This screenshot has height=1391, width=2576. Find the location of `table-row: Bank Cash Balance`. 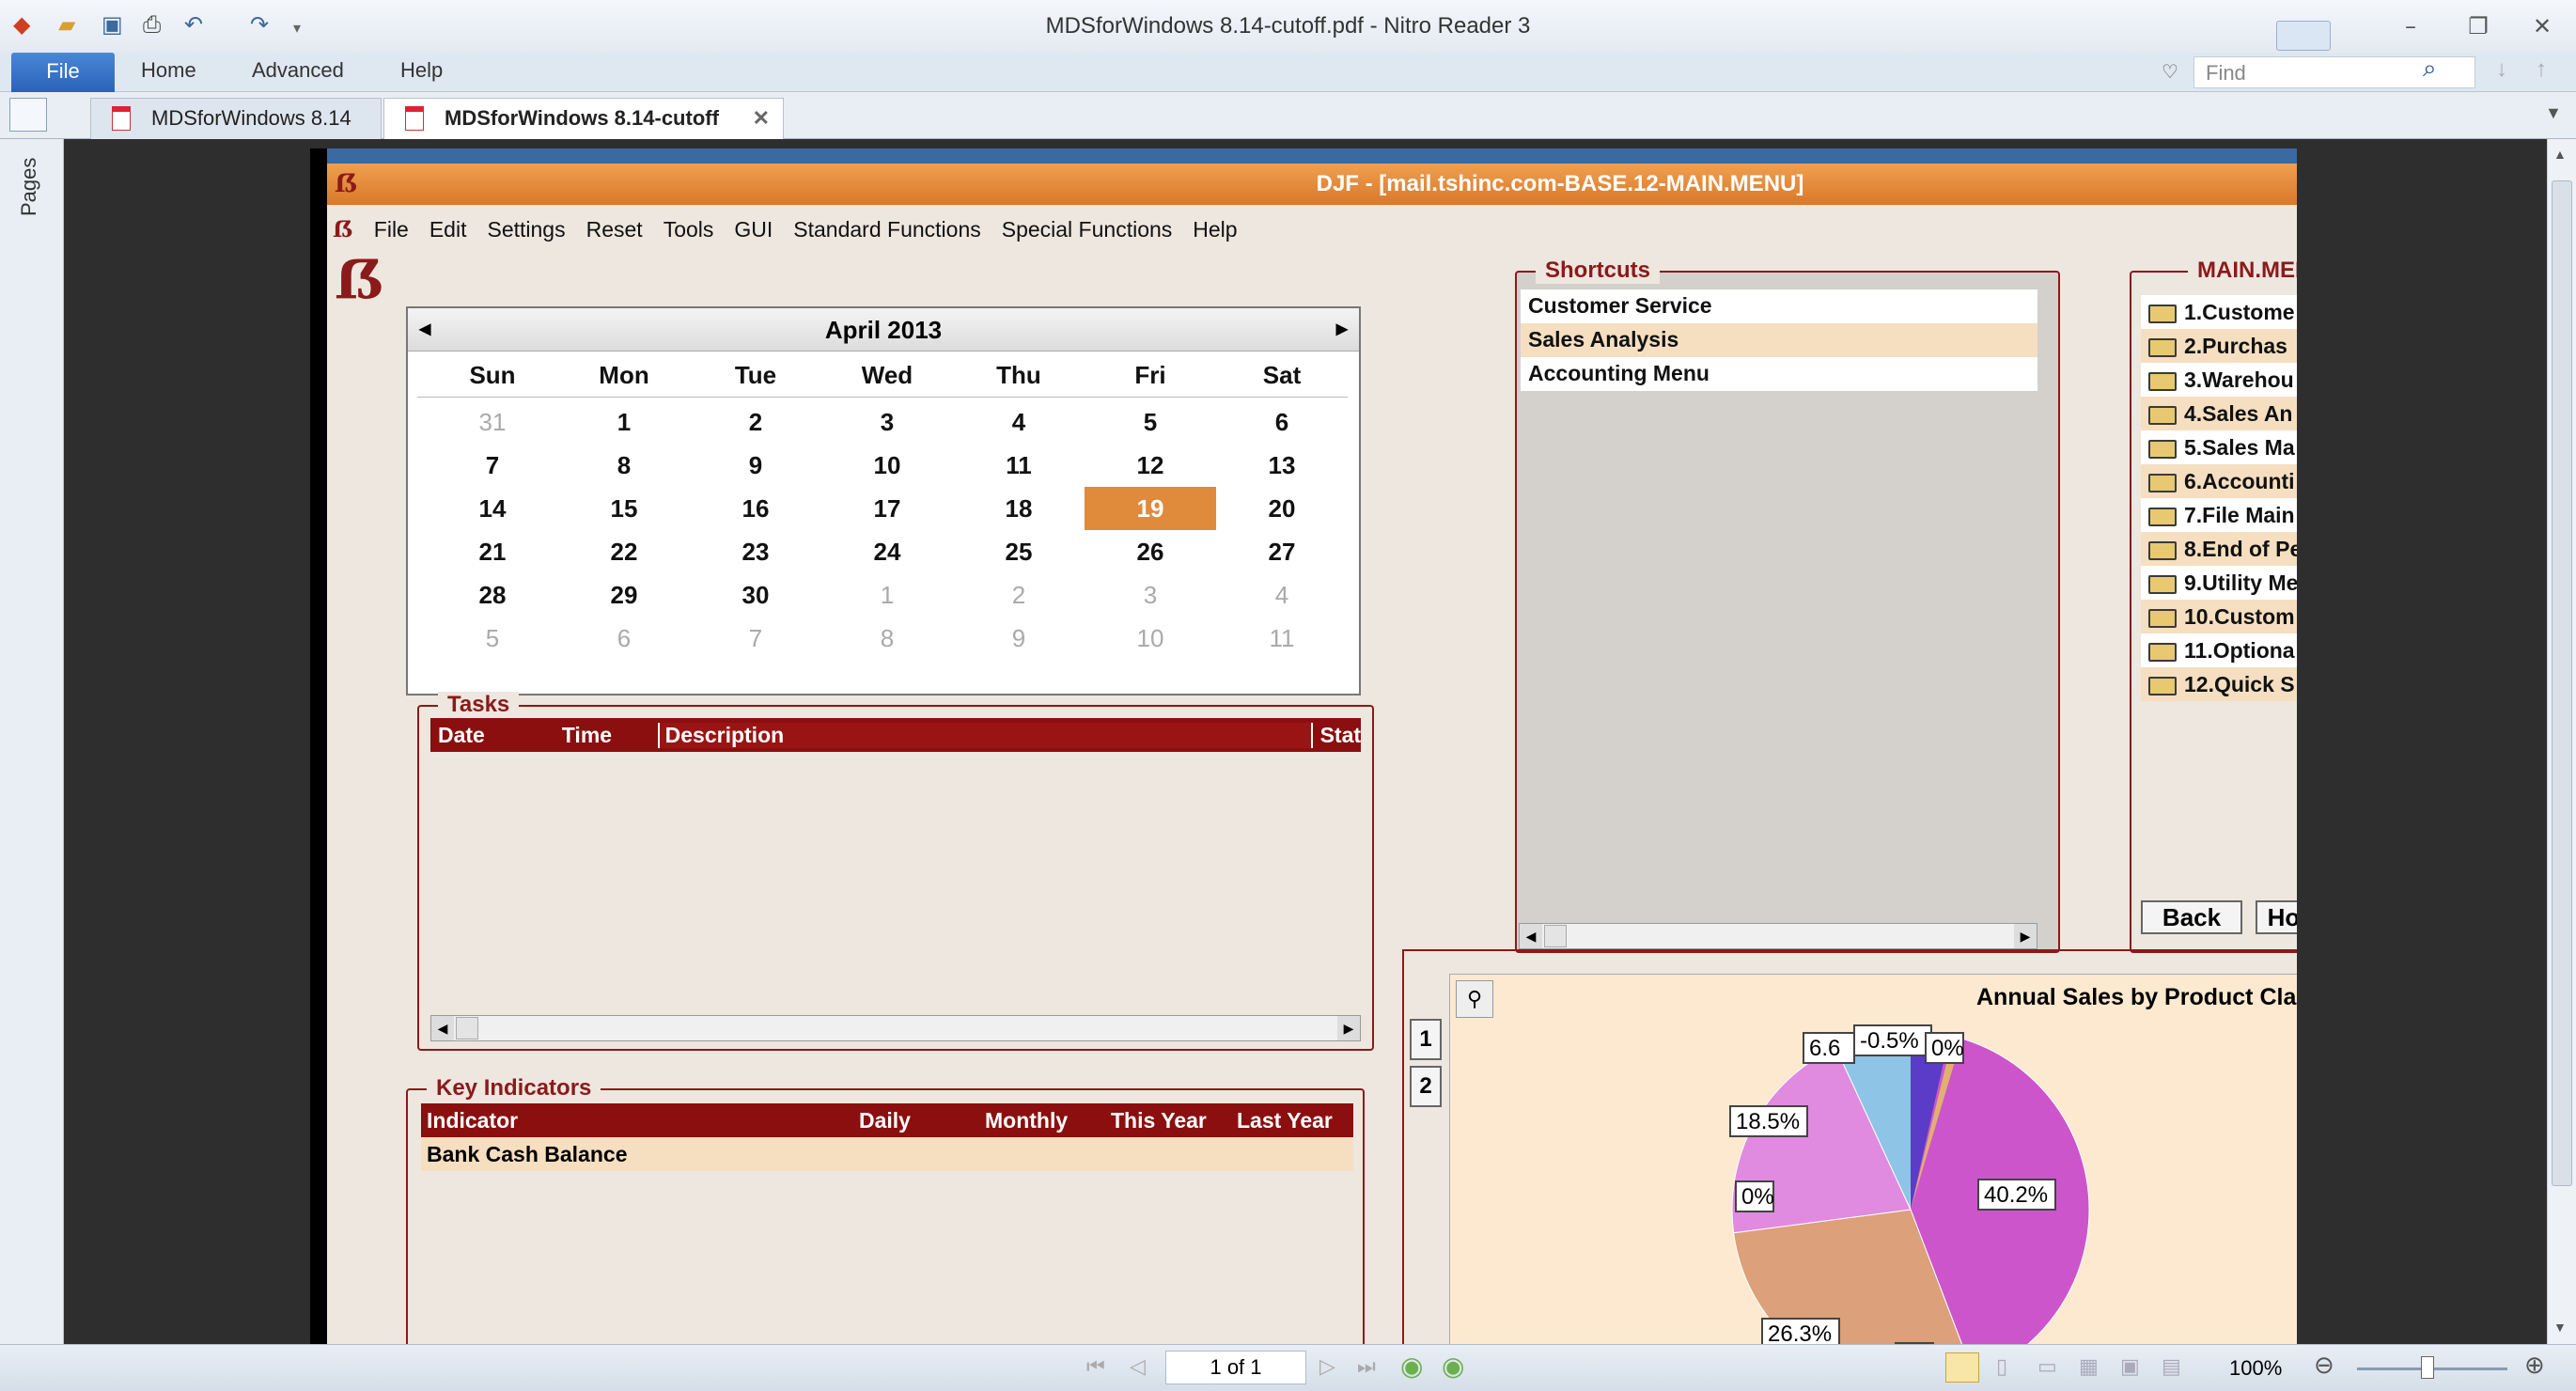

table-row: Bank Cash Balance is located at coordinates (887, 1154).